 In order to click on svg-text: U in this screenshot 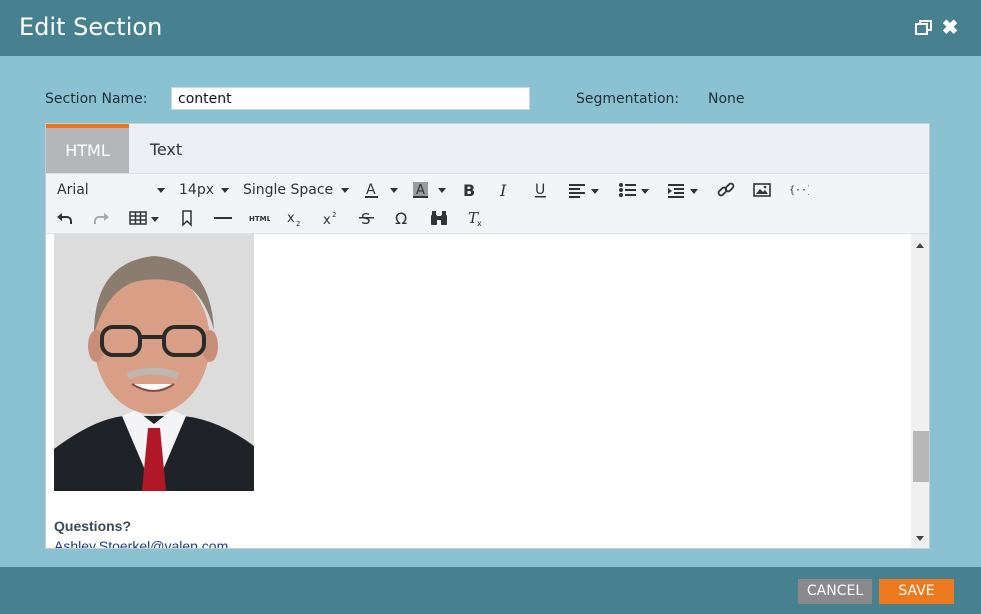, I will do `click(540, 190)`.